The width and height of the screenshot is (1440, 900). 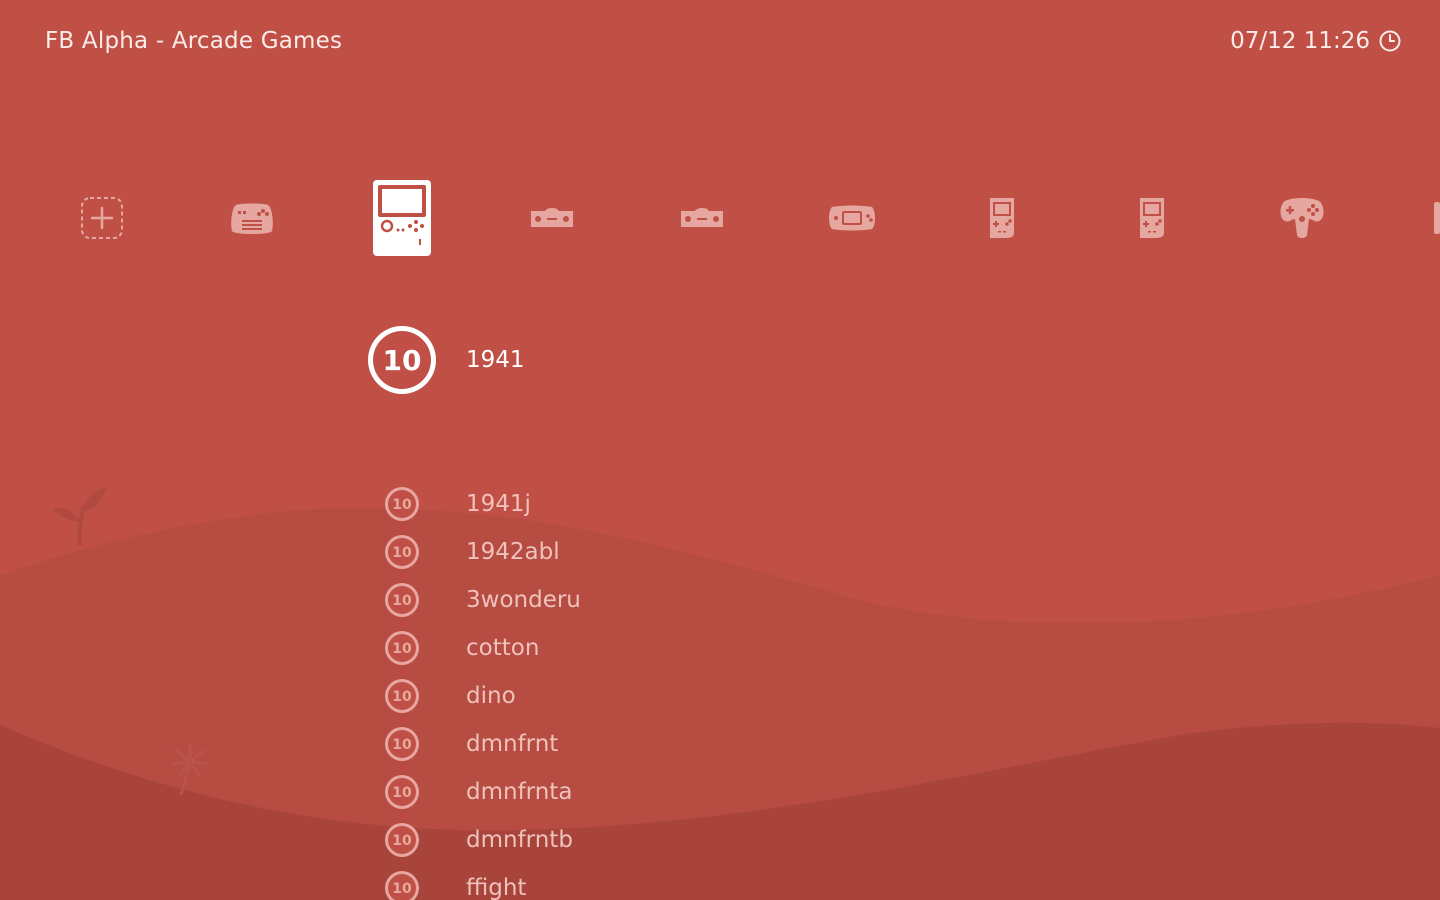 What do you see at coordinates (519, 792) in the screenshot?
I see `list-item-label: dmnfrnta` at bounding box center [519, 792].